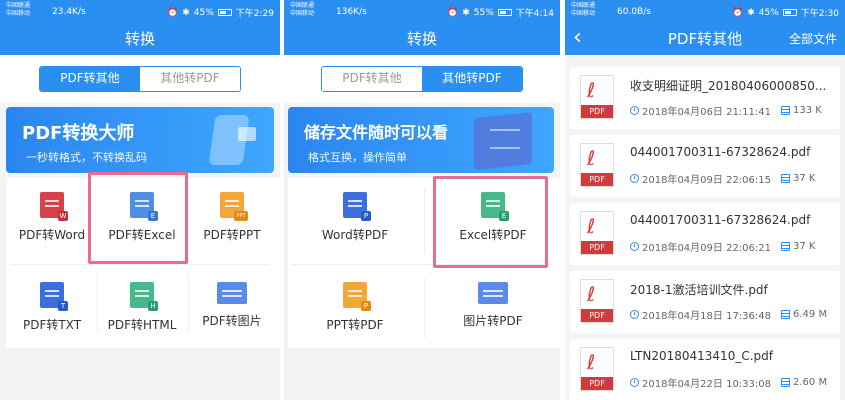 The image size is (845, 400). What do you see at coordinates (422, 12) in the screenshot?
I see `status-bar: 中国联通 中国移动 136K/s ⏰ ✱ 55% 下午4:14` at bounding box center [422, 12].